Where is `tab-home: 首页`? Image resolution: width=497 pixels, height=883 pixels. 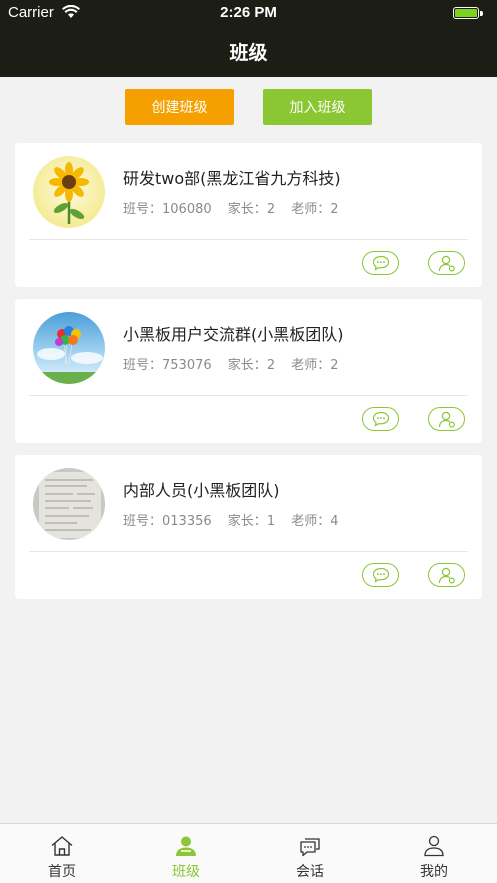
tab-home: 首页 is located at coordinates (62, 853).